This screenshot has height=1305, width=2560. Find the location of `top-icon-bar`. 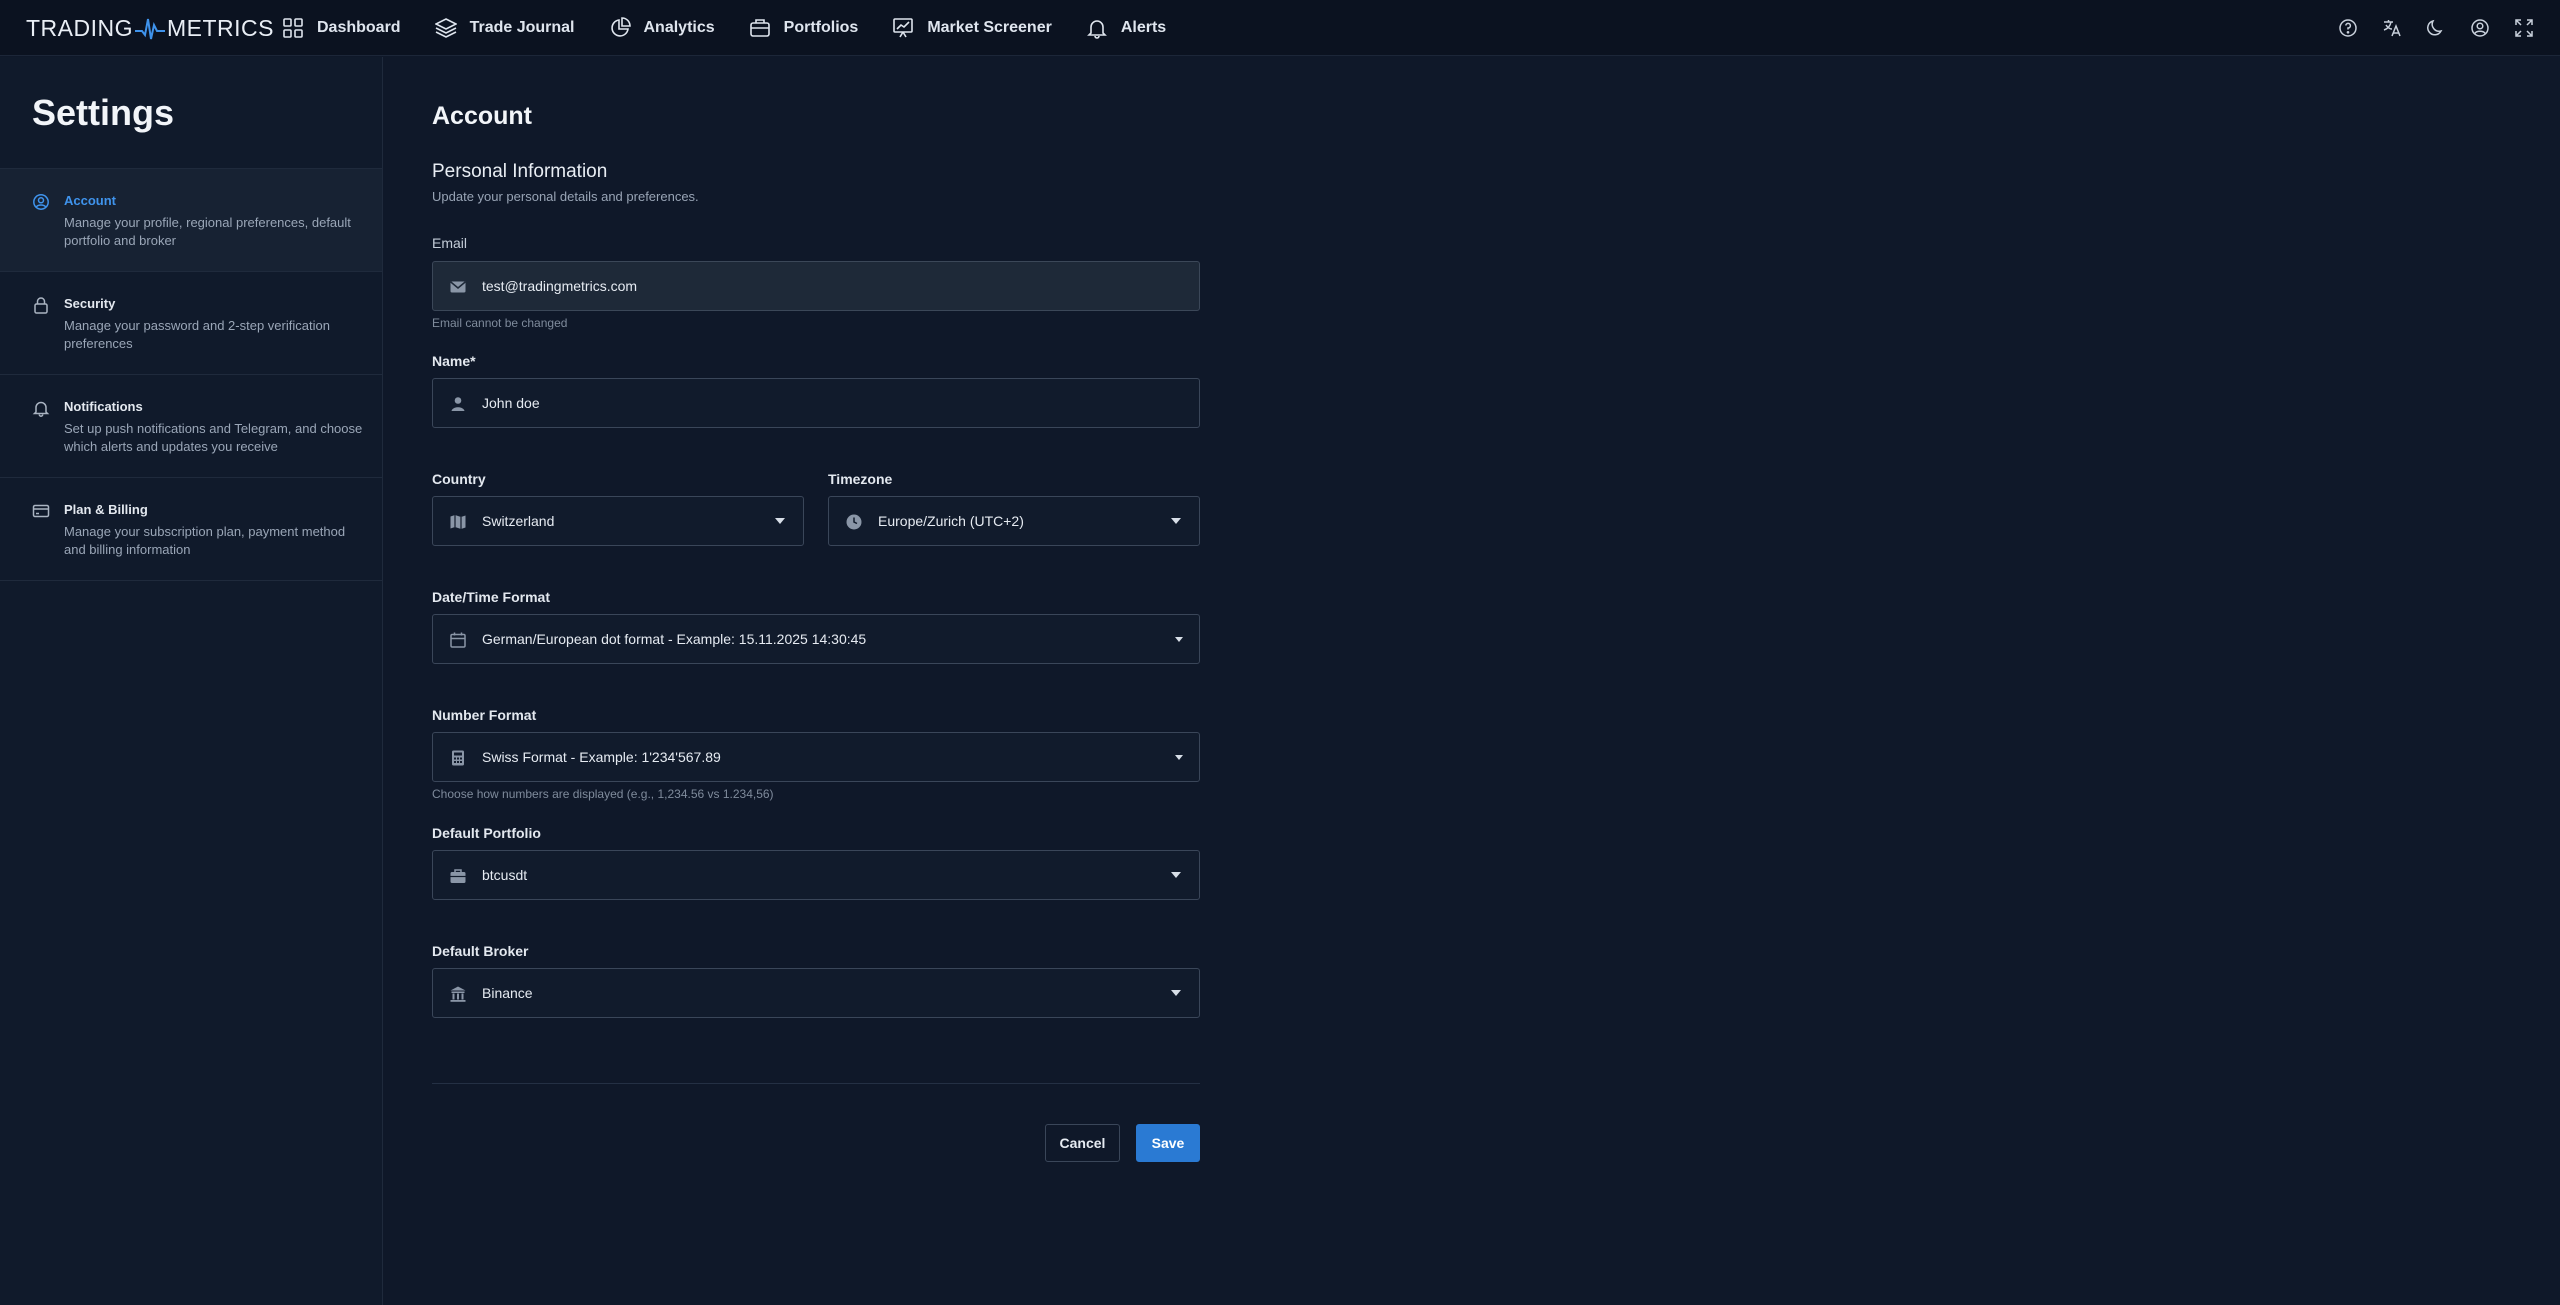

top-icon-bar is located at coordinates (2436, 28).